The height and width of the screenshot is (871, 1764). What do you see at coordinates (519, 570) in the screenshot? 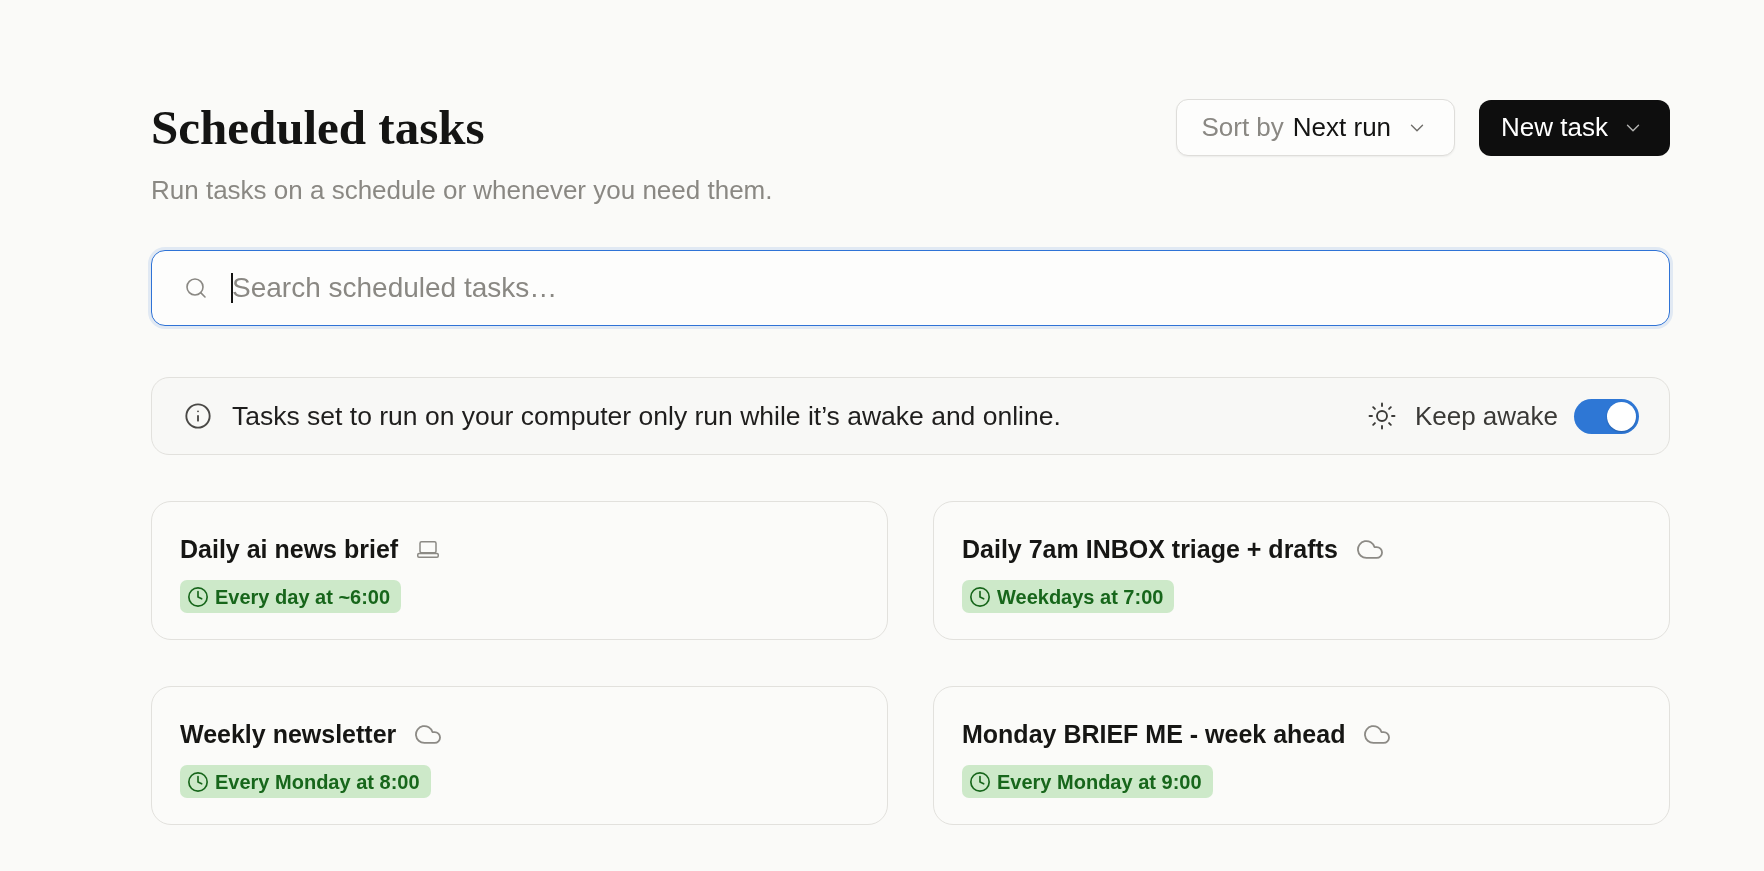
I see `task-card: Daily ai news brief Every day at ~6:00` at bounding box center [519, 570].